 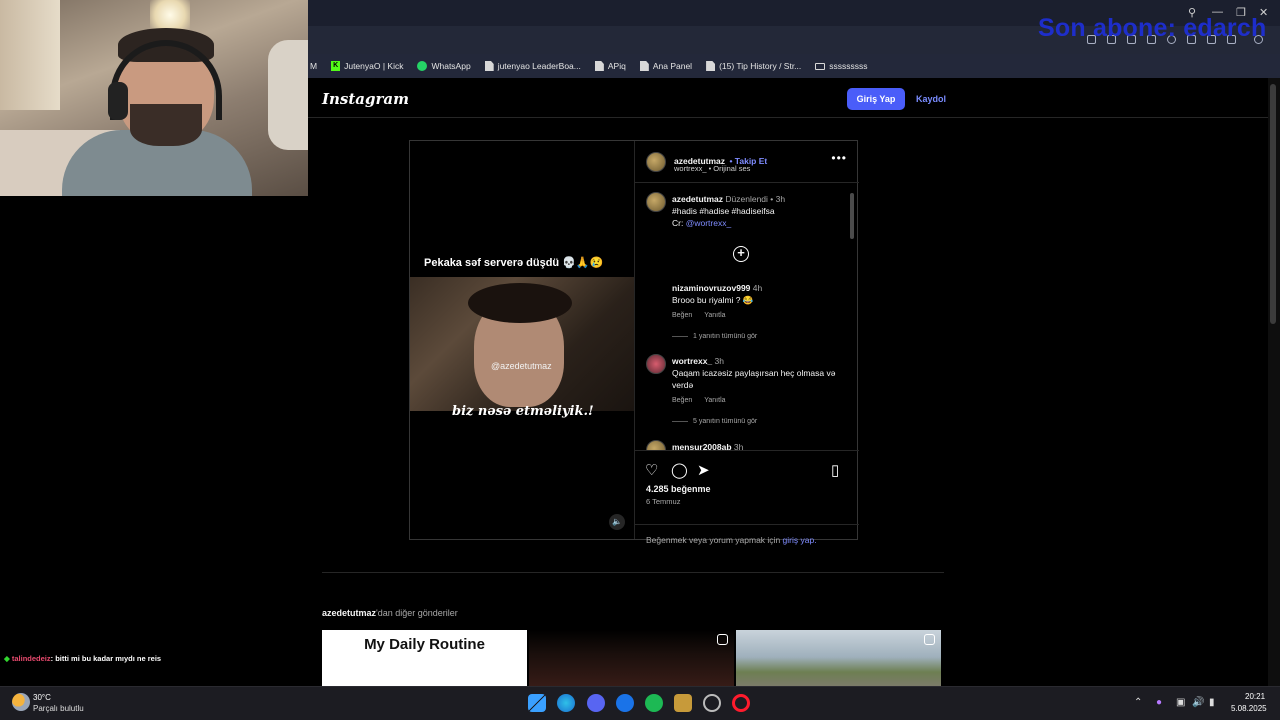 I want to click on bookmark-item: Ana Panel, so click(x=665, y=66).